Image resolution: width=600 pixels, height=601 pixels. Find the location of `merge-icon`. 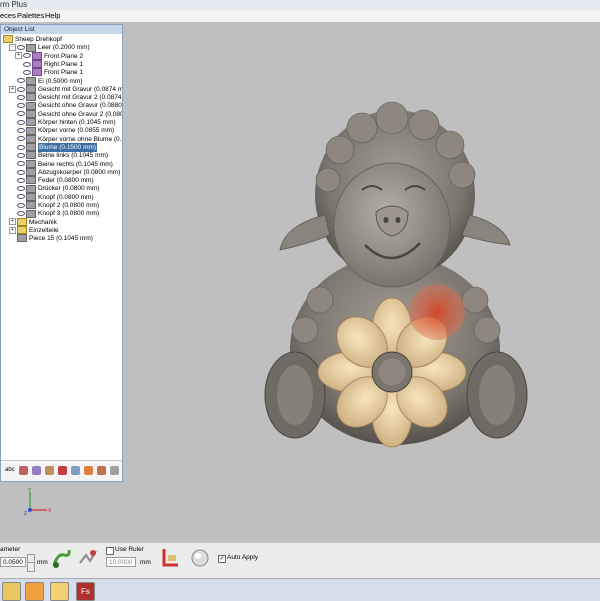

merge-icon is located at coordinates (23, 470).